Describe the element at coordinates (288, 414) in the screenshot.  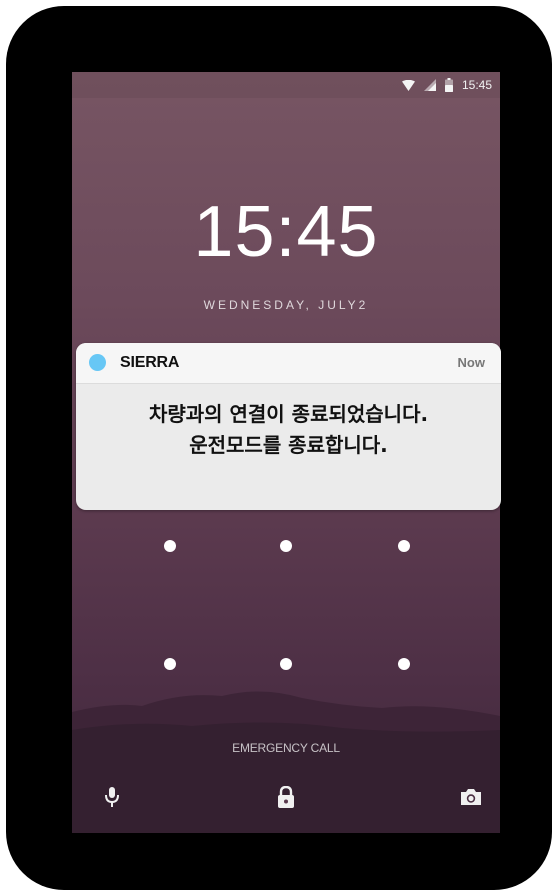
I see `notification-line-1: 차량과의 연결이 종료되었습니다.` at that location.